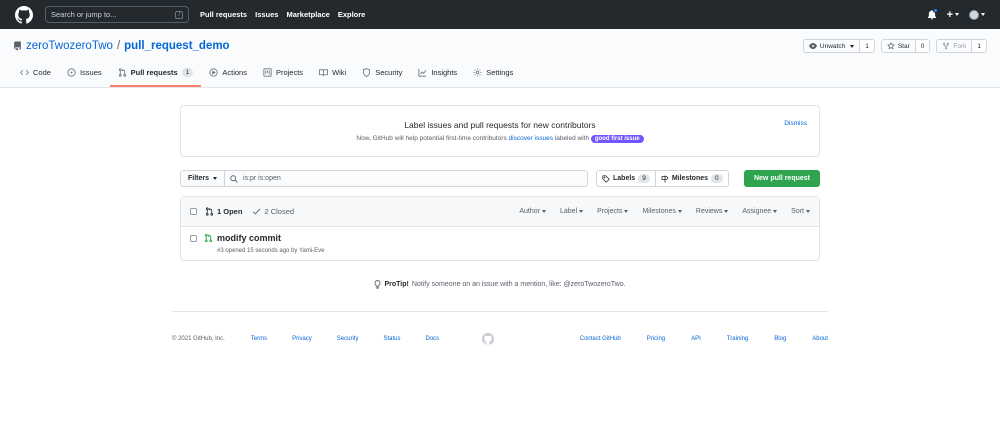  I want to click on nav-marketplace: Marketplace, so click(307, 14).